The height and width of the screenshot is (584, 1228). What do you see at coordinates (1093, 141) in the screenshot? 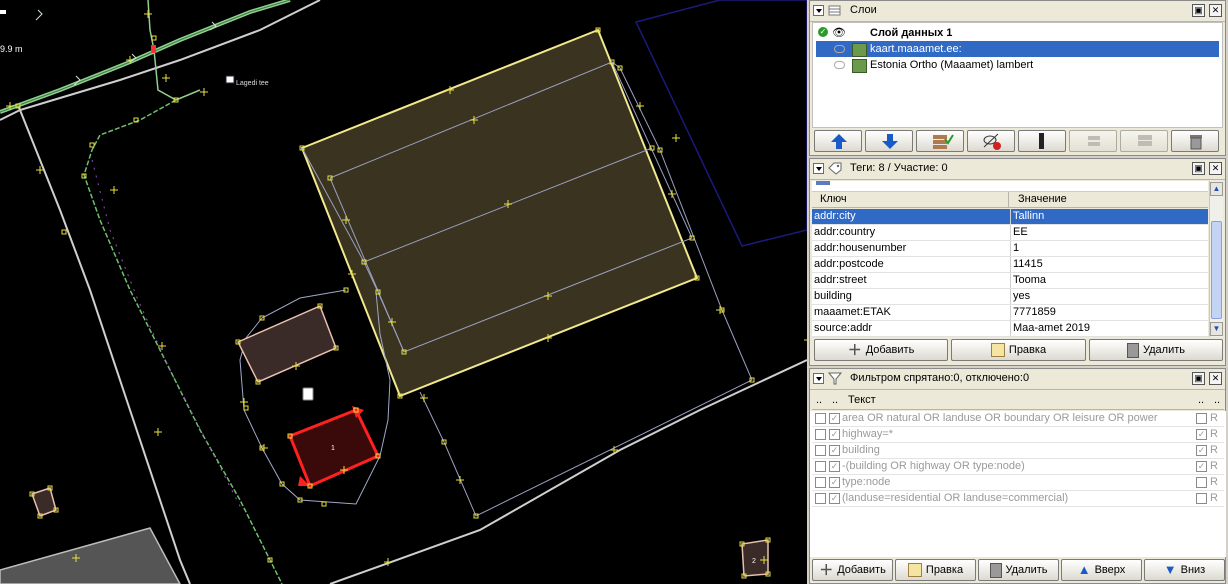
I see `merge-down-button` at bounding box center [1093, 141].